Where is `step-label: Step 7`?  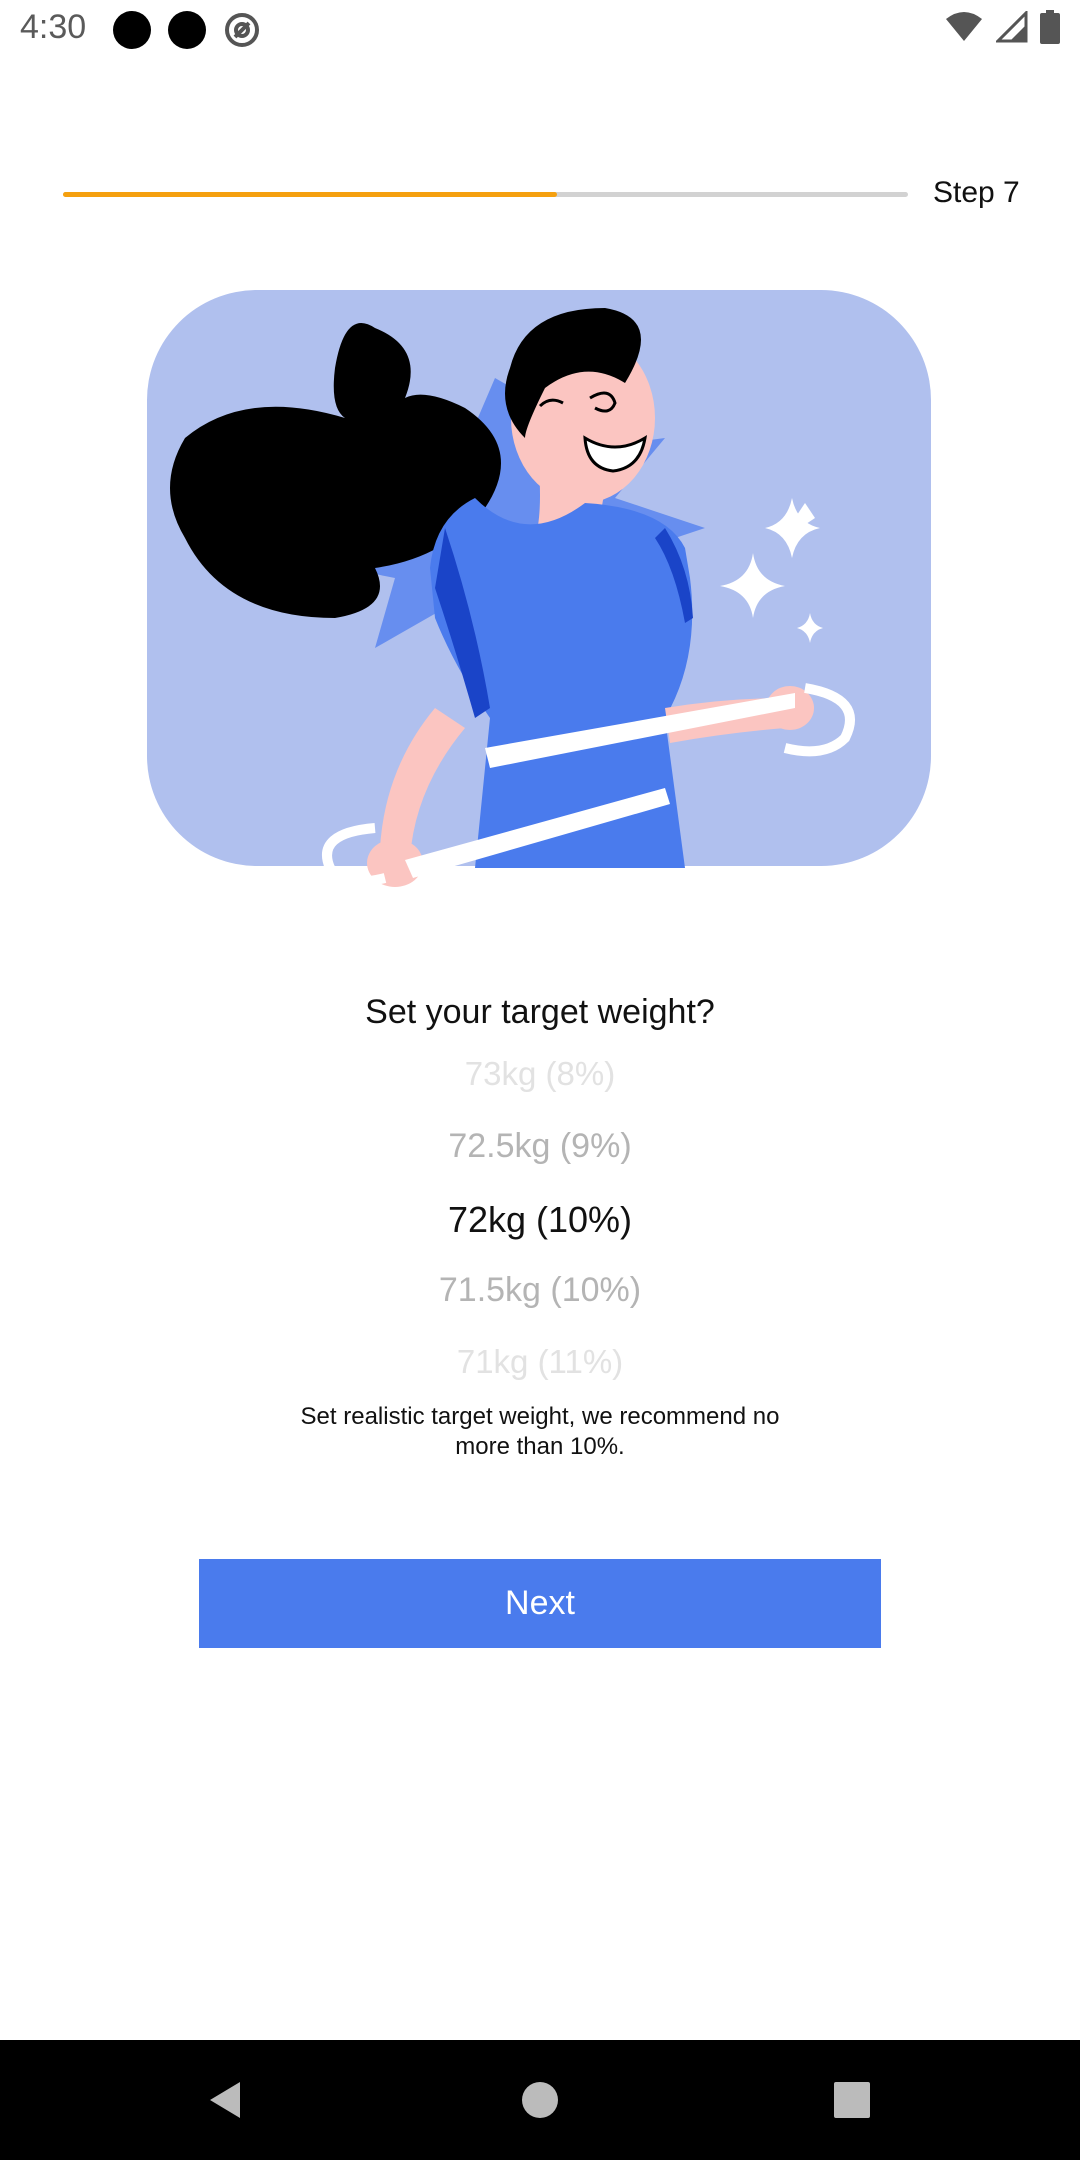 step-label: Step 7 is located at coordinates (976, 192).